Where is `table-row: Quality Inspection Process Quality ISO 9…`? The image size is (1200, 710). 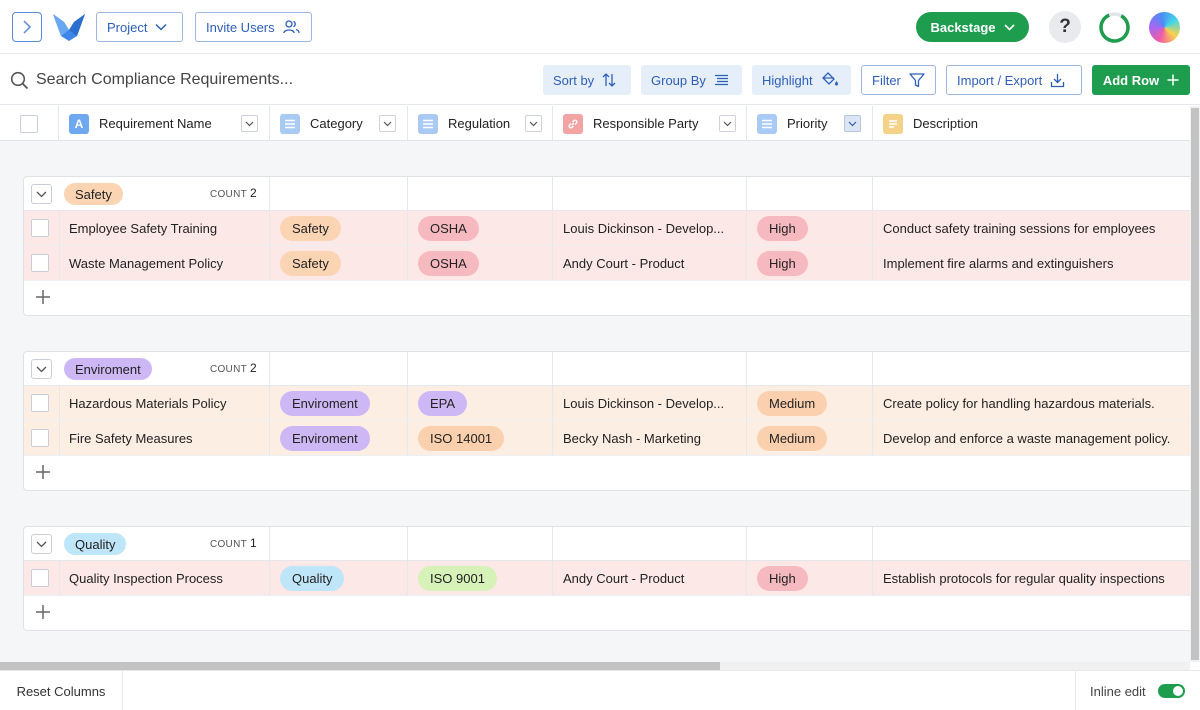
table-row: Quality Inspection Process Quality ISO 9… is located at coordinates (607, 578).